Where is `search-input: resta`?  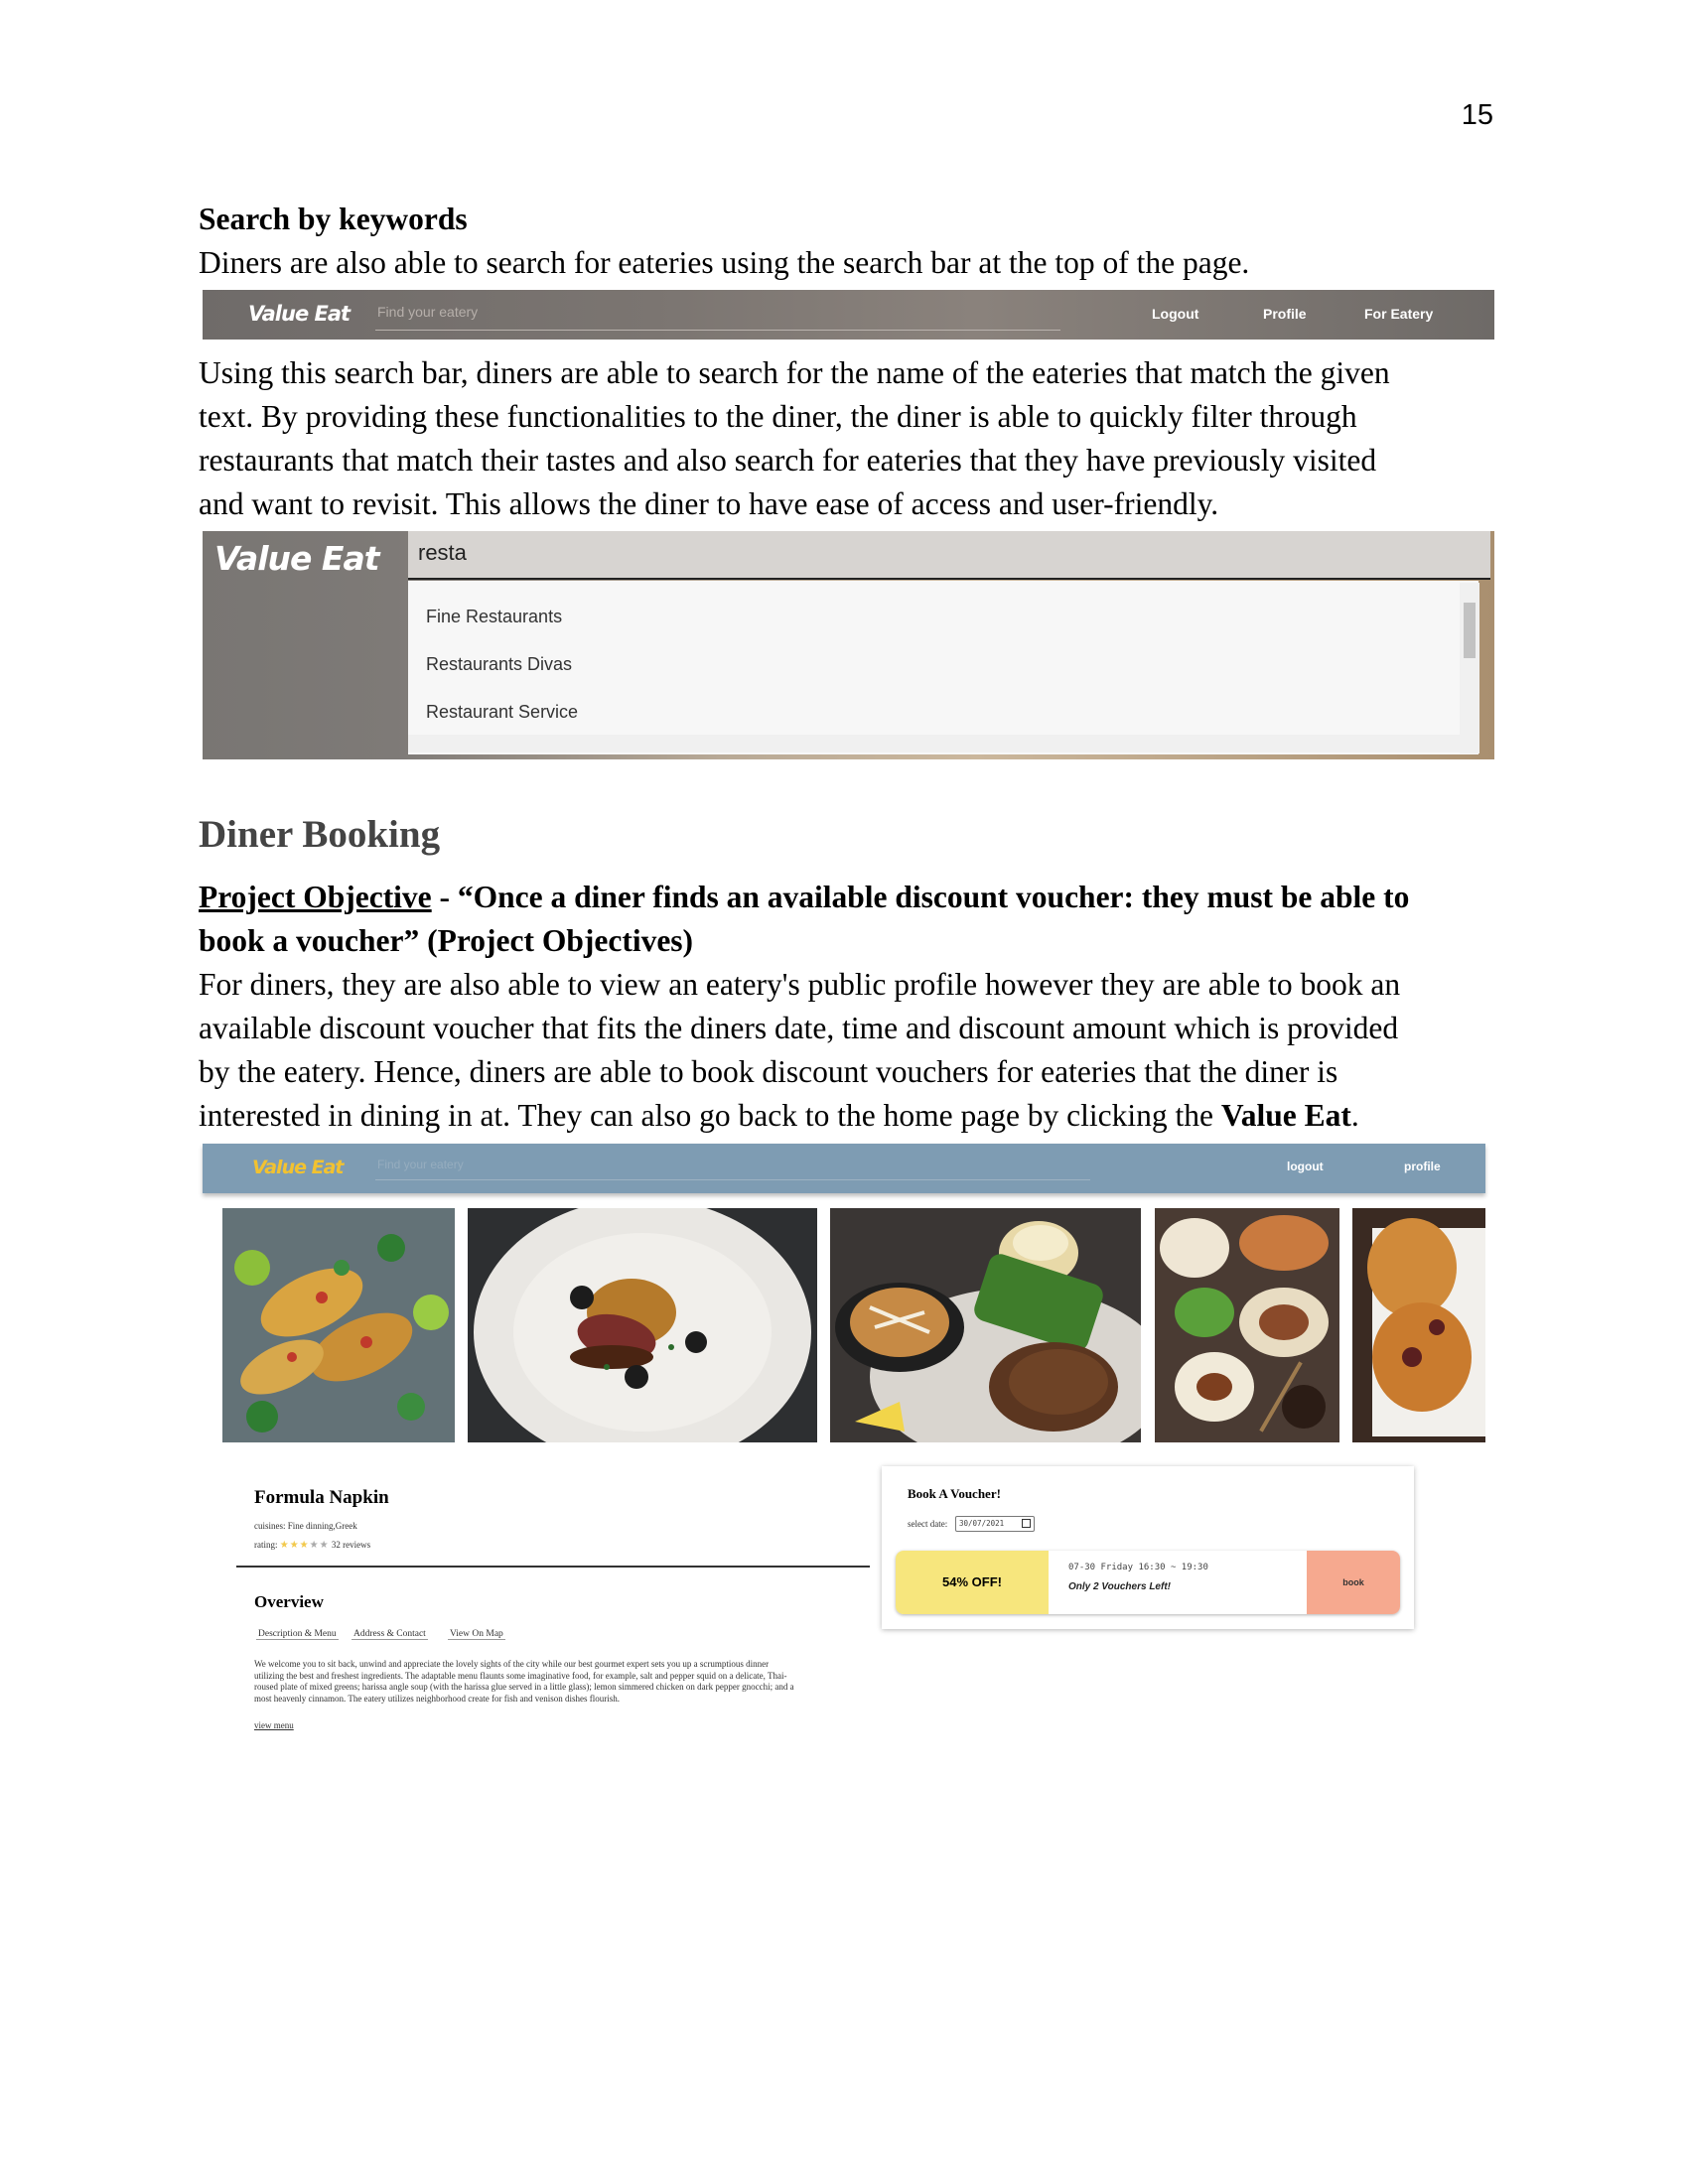 search-input: resta is located at coordinates (949, 555).